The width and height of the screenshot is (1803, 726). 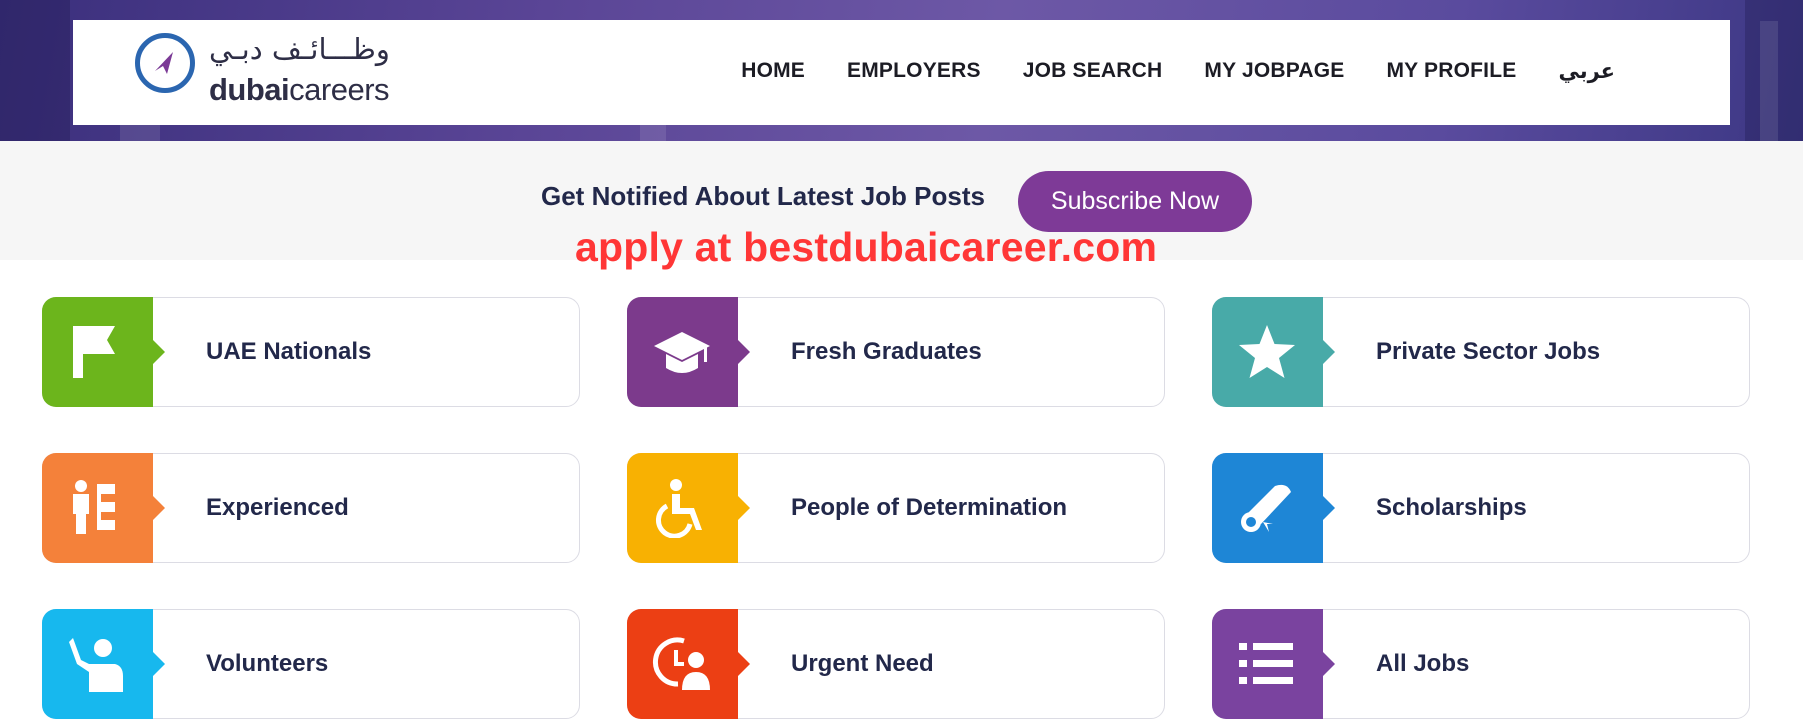 I want to click on category-label: Experienced, so click(x=277, y=507).